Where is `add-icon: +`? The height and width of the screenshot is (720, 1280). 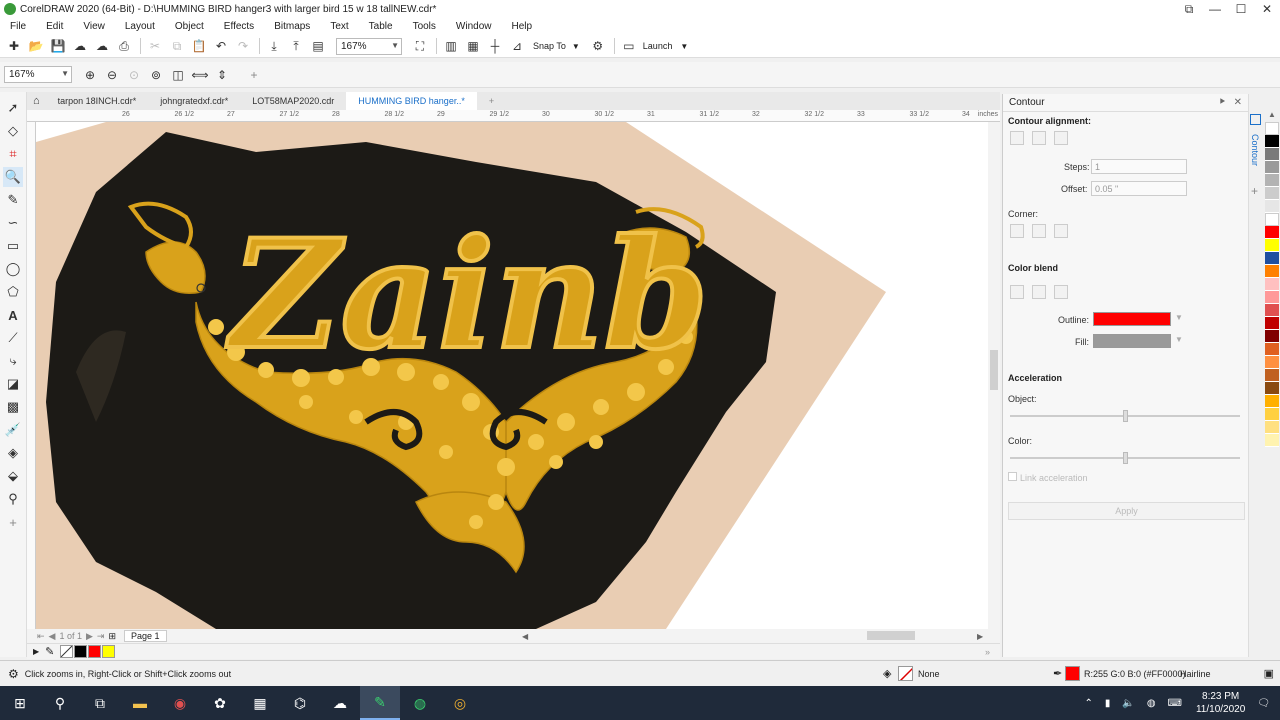 add-icon: + is located at coordinates (254, 75).